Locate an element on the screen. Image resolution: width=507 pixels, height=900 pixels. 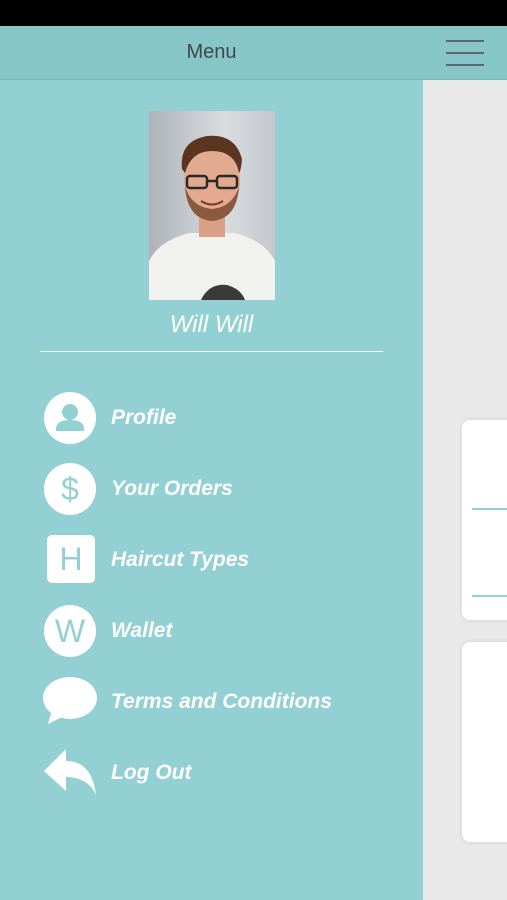
menu-item-label: Terms and Conditions is located at coordinates (221, 701).